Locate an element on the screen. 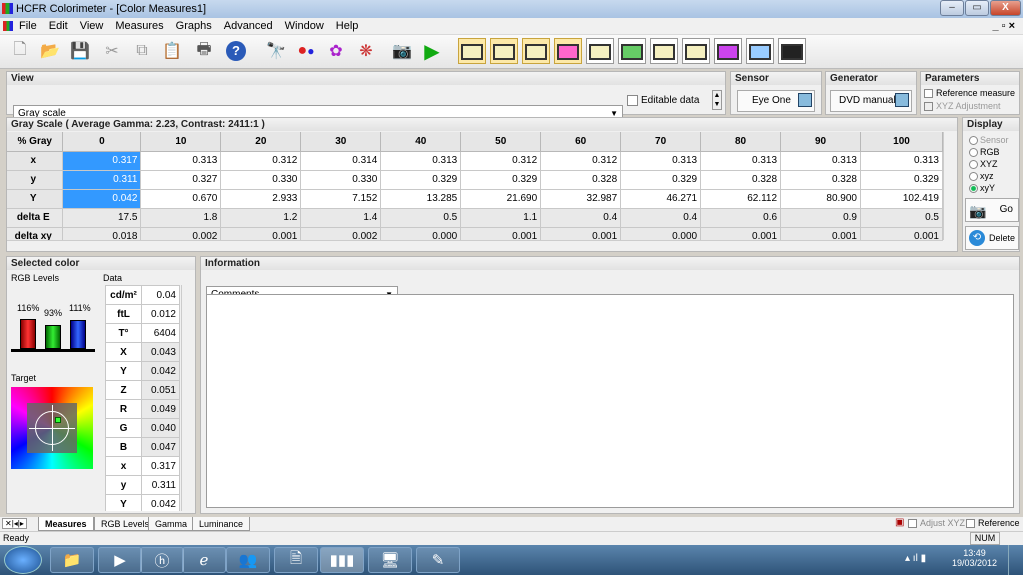 The height and width of the screenshot is (575, 1023). row-header: delta xy is located at coordinates (35, 233).